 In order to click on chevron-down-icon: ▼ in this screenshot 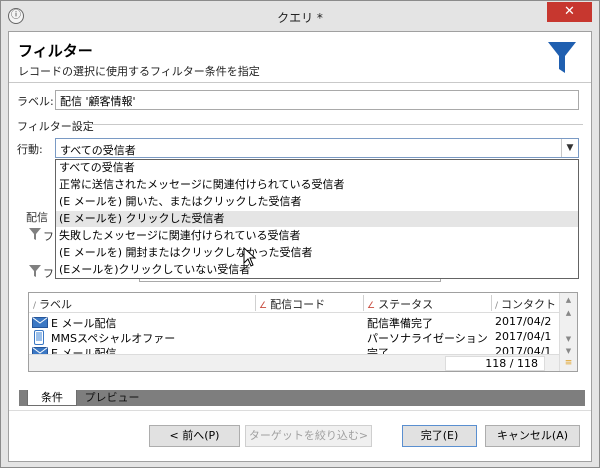, I will do `click(569, 148)`.